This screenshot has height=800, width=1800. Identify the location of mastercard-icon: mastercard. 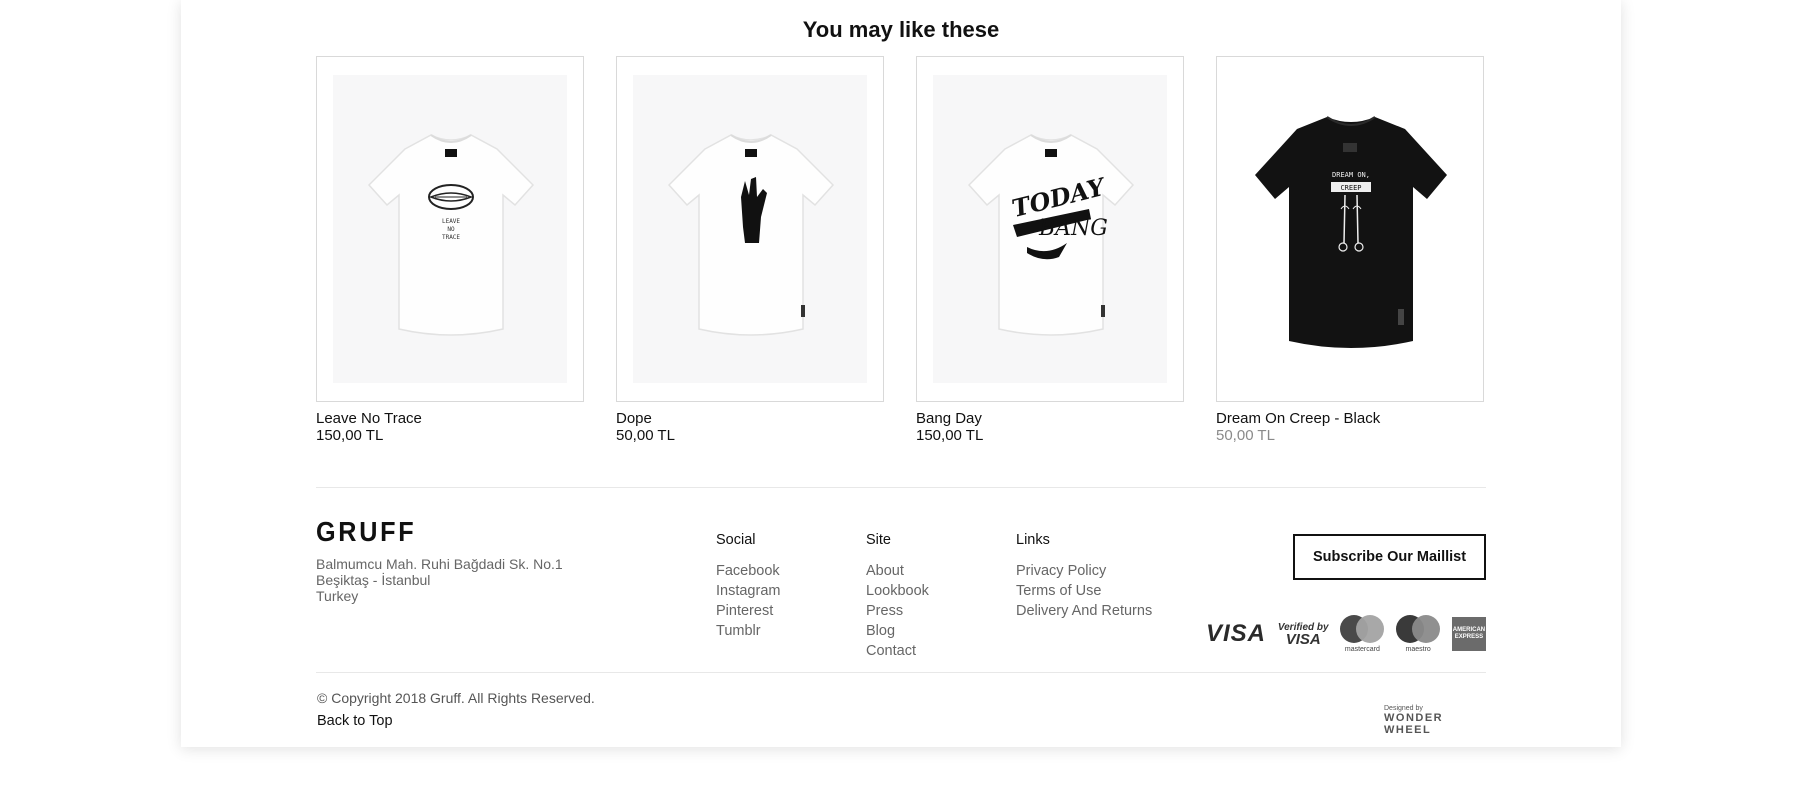
(1362, 634).